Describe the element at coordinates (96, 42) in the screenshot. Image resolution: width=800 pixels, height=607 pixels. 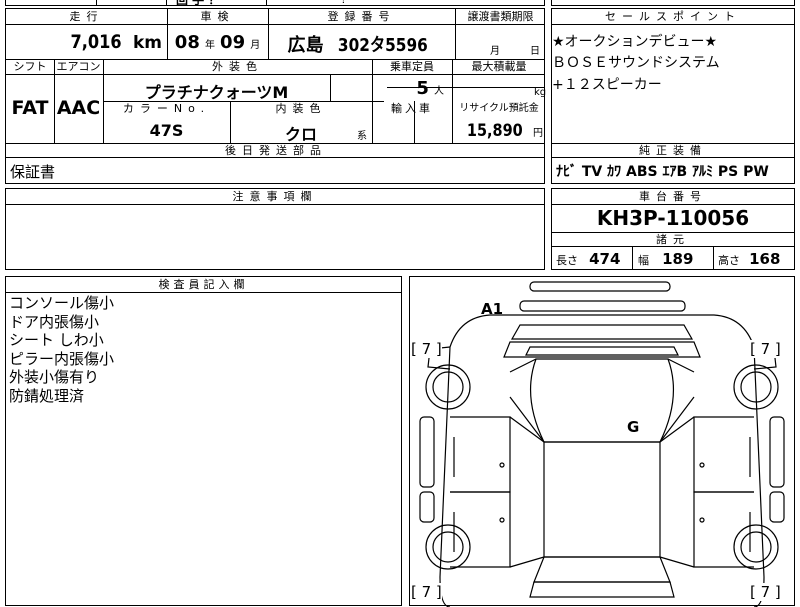
I see `mileage-number: 7,016` at that location.